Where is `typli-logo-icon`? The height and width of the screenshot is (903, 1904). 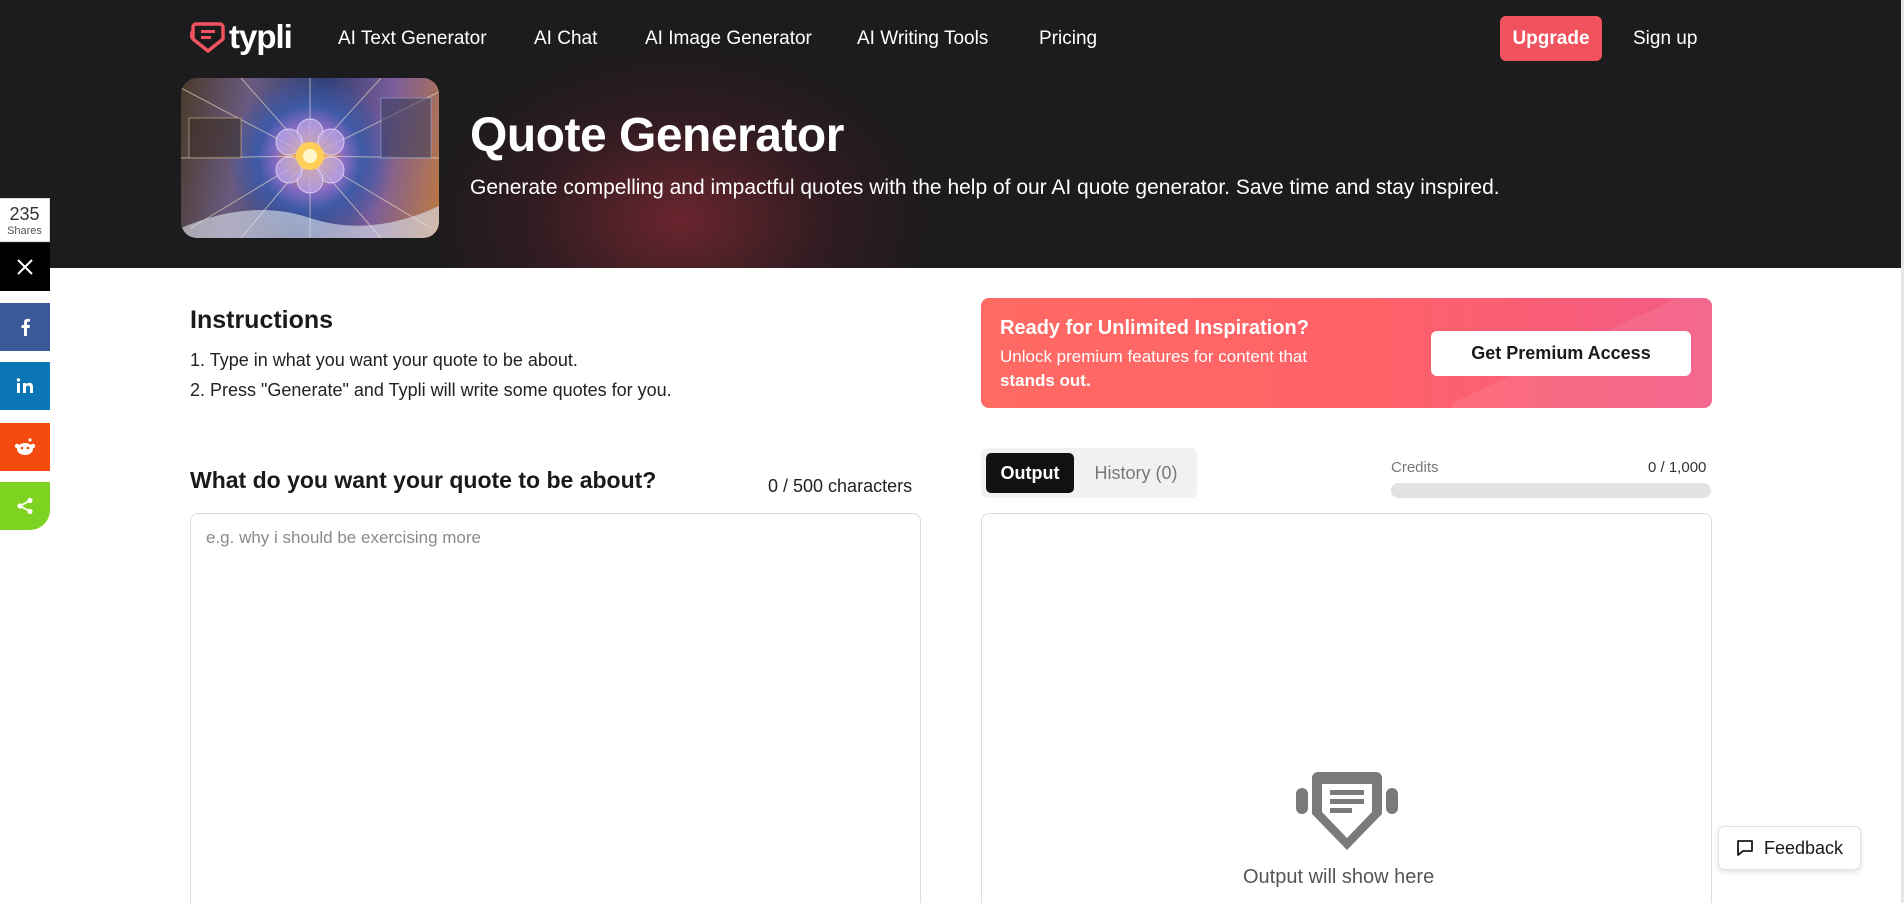
typli-logo-icon is located at coordinates (207, 37).